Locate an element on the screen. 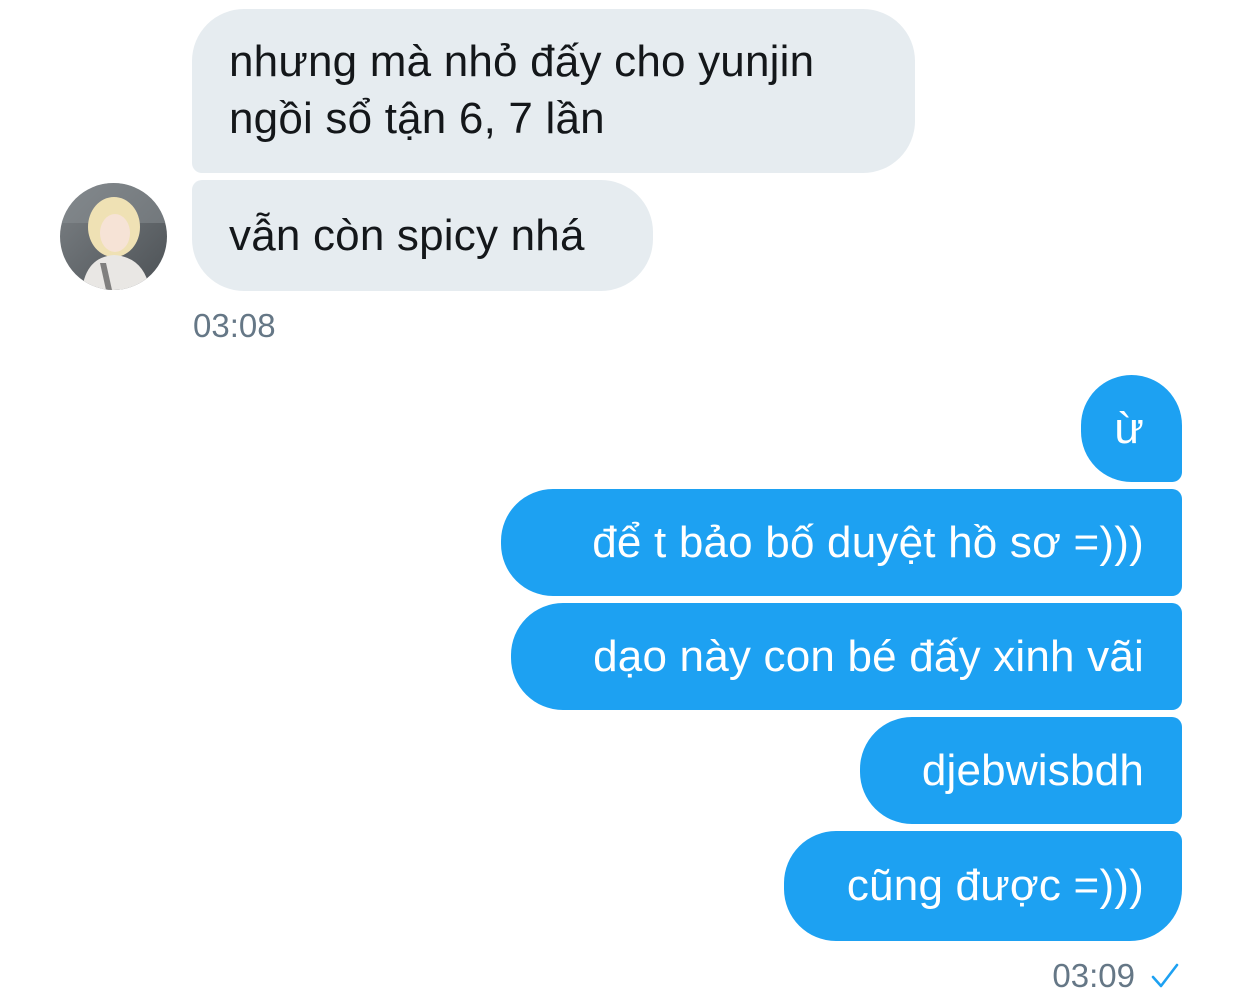 The image size is (1242, 1006). message-line: vẫn còn spicy nhá is located at coordinates (407, 235).